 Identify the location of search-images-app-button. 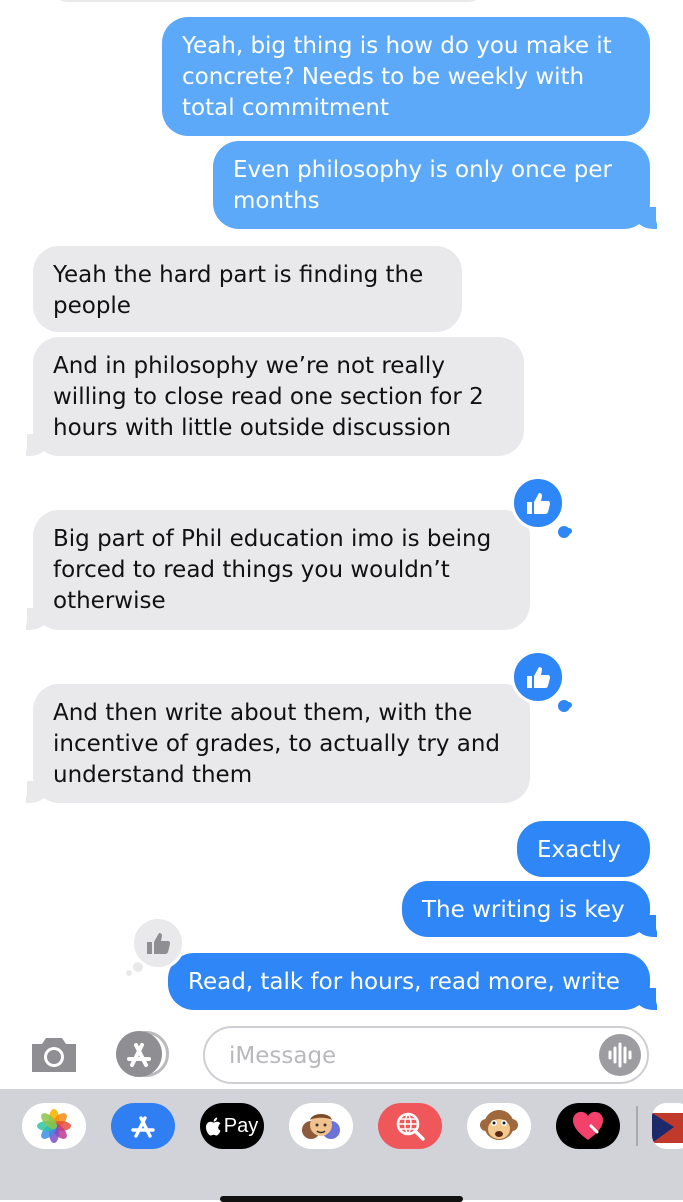
(410, 1126).